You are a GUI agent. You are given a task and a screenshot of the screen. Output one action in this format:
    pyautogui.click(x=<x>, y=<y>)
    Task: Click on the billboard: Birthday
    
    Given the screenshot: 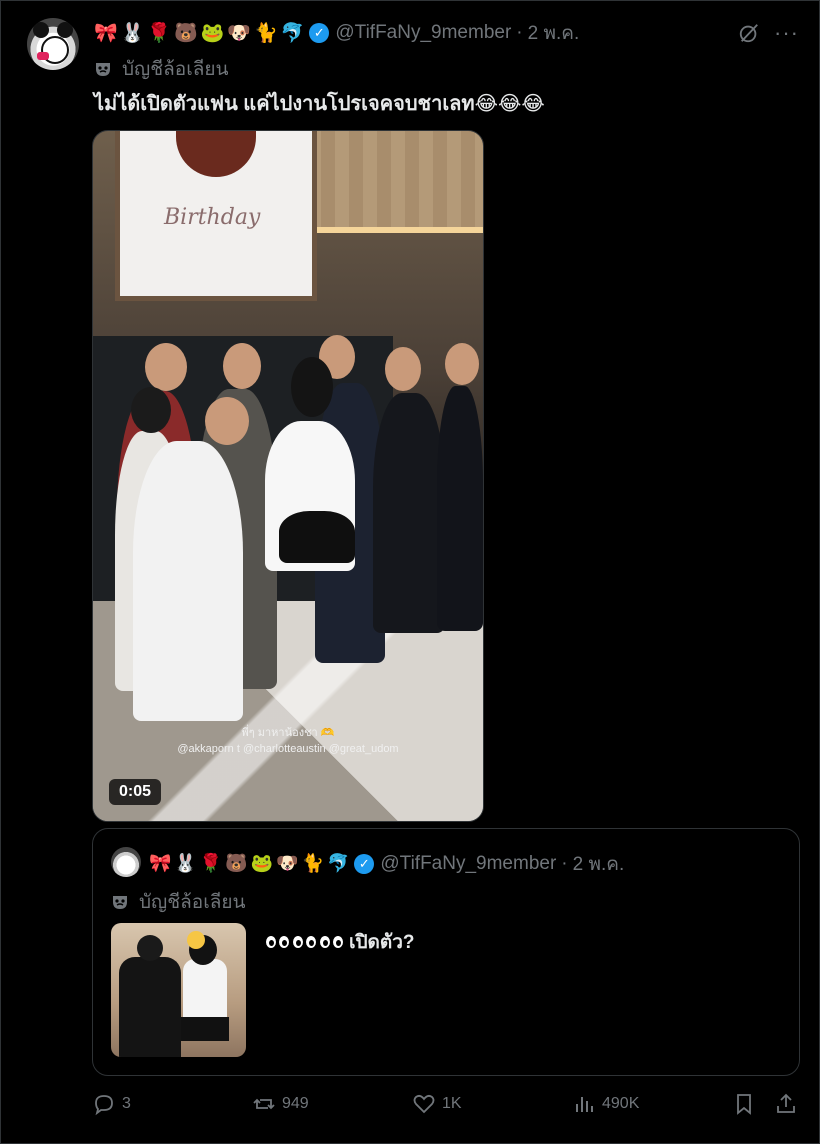 What is the action you would take?
    pyautogui.click(x=216, y=216)
    